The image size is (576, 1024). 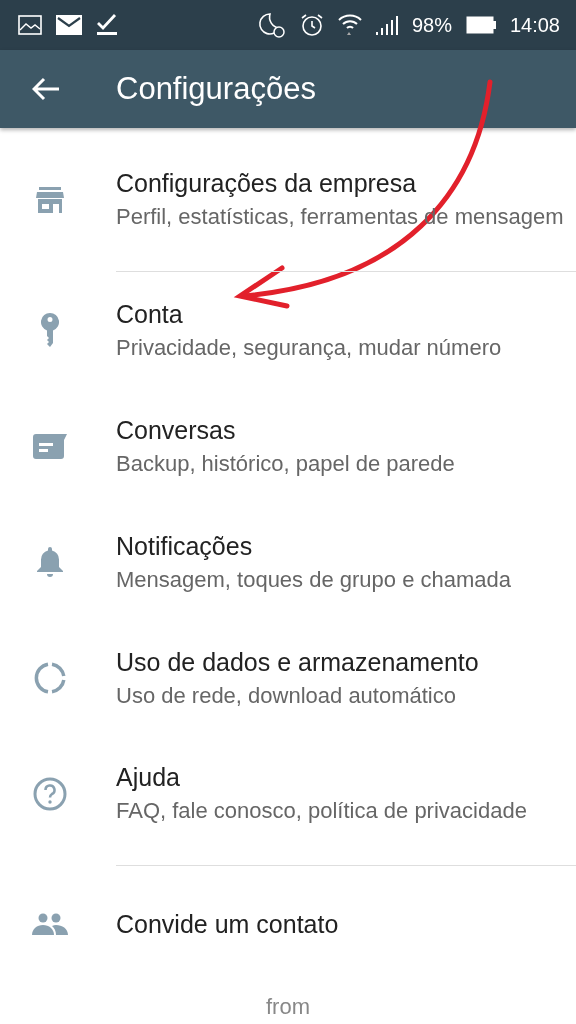 I want to click on item-title: Conta, so click(x=150, y=314).